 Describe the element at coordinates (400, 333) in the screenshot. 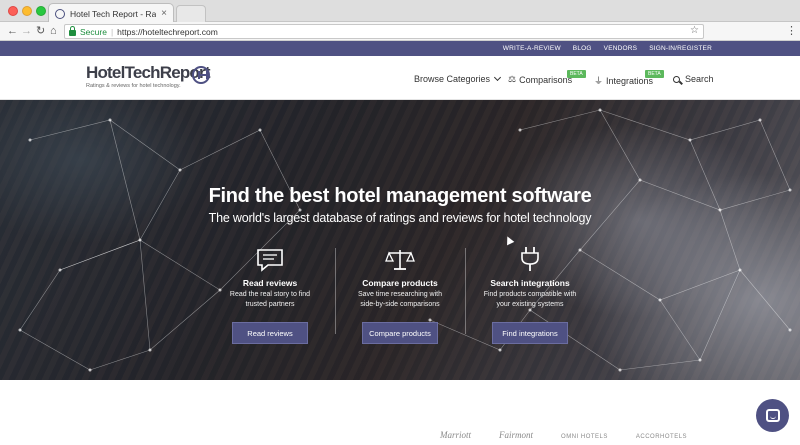

I see `compare-products-button: Compare products` at that location.